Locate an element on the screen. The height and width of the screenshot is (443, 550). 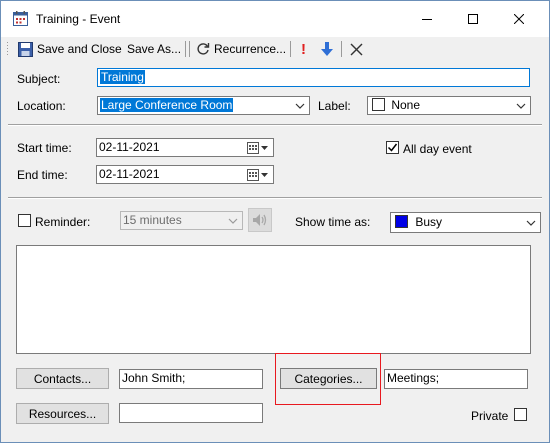
calendar-icon is located at coordinates (20, 18).